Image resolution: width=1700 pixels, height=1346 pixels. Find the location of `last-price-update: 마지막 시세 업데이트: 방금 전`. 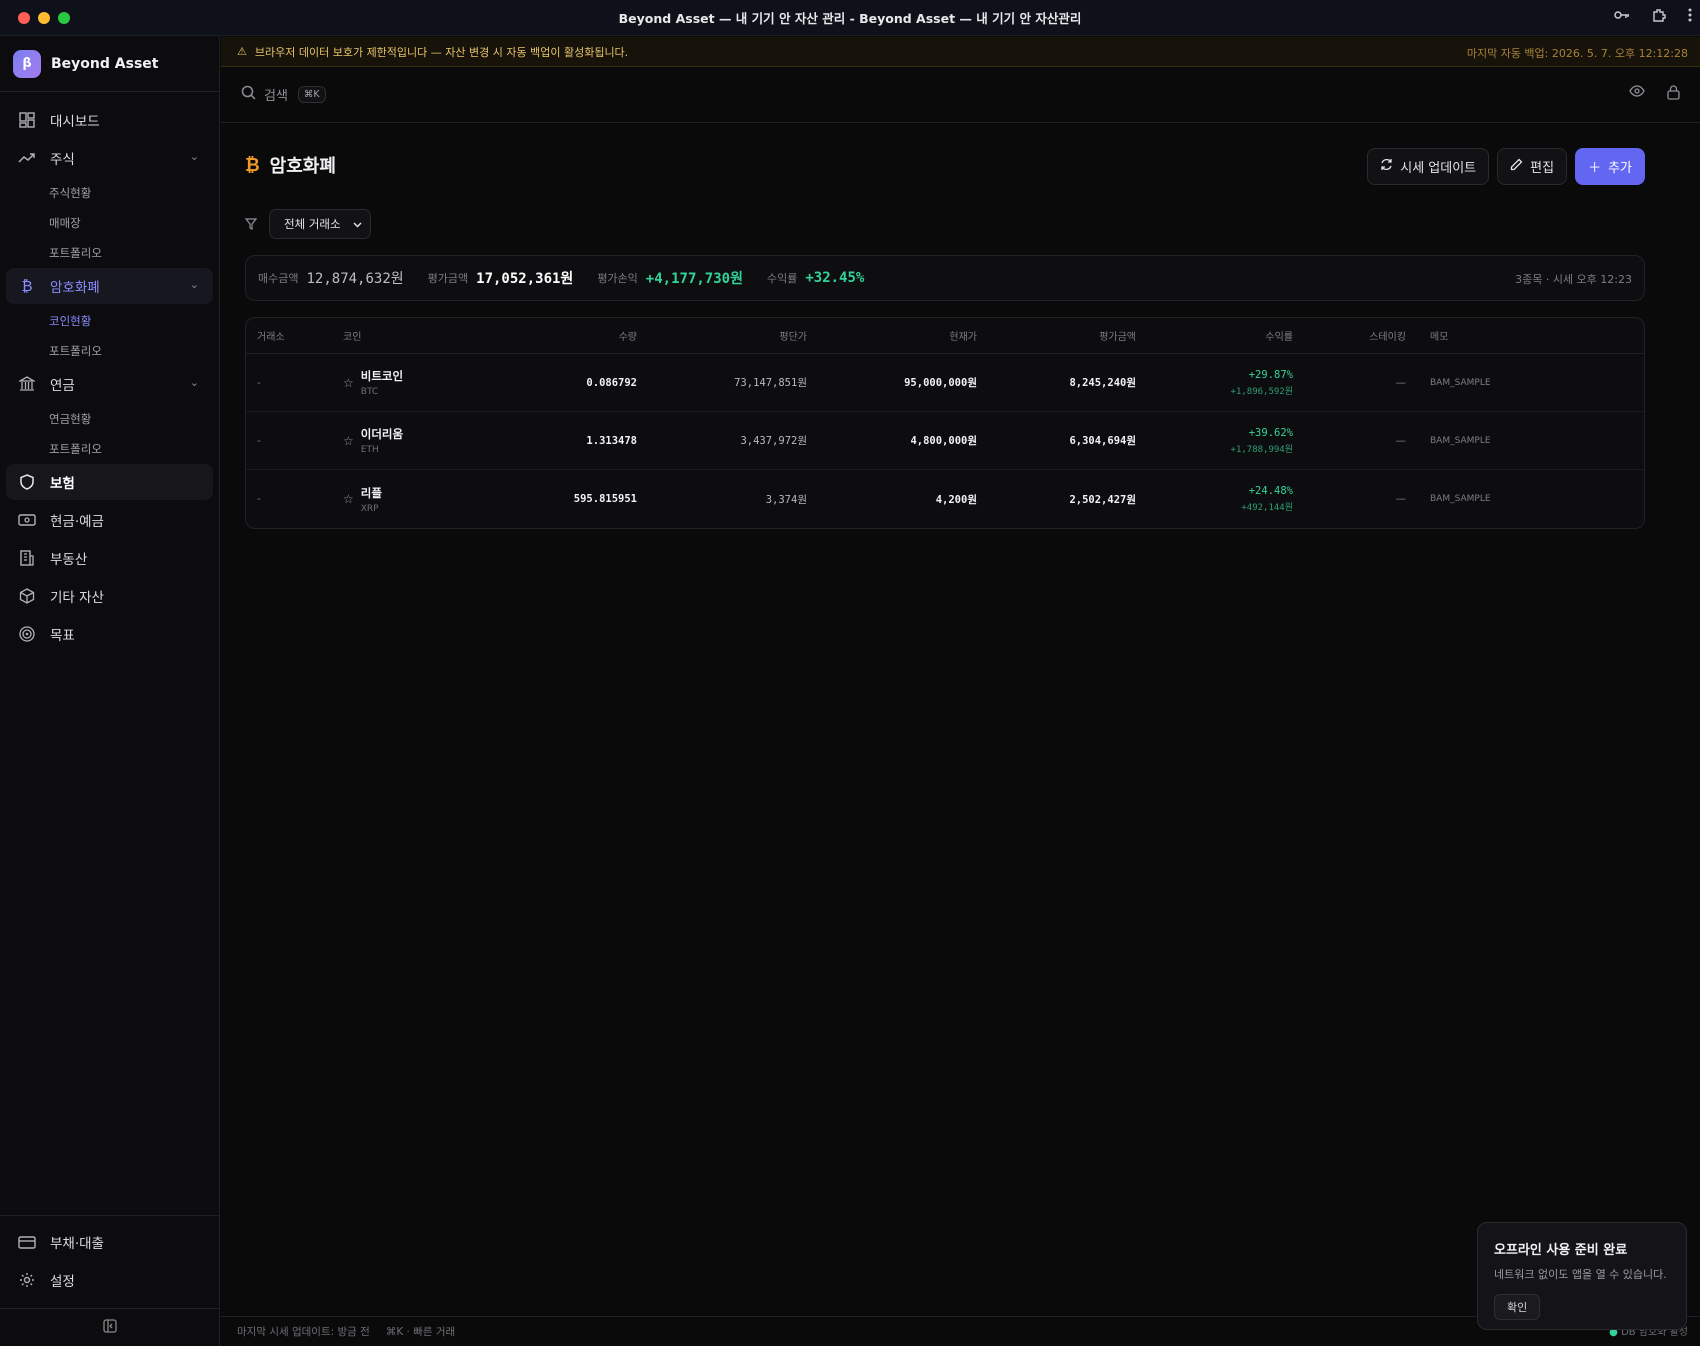

last-price-update: 마지막 시세 업데이트: 방금 전 is located at coordinates (303, 1332).